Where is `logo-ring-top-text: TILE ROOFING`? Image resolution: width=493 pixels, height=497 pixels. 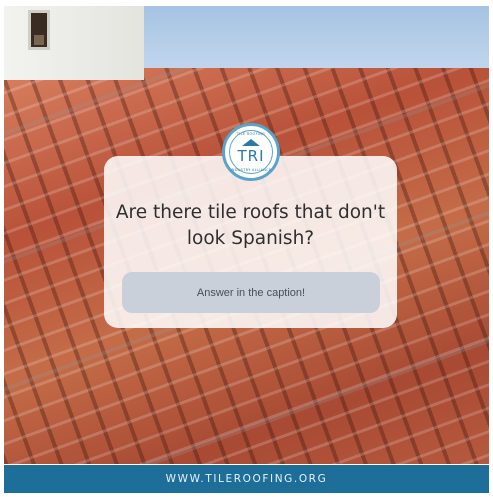
logo-ring-top-text: TILE ROOFING is located at coordinates (251, 134).